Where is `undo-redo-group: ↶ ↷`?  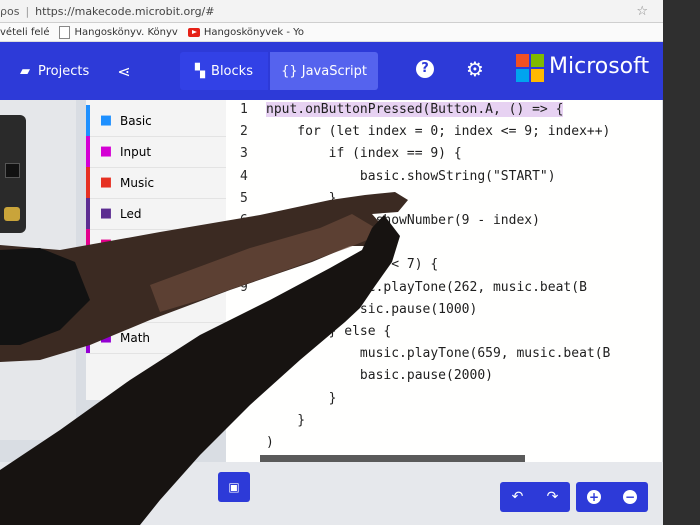
undo-redo-group: ↶ ↷ is located at coordinates (535, 497).